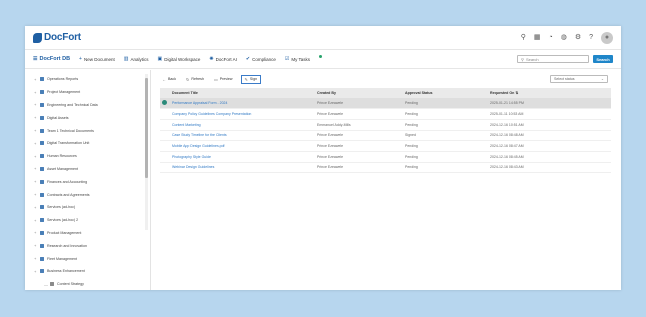 The image size is (646, 317). Describe the element at coordinates (445, 93) in the screenshot. I see `header-approval-status: Approval Status` at that location.